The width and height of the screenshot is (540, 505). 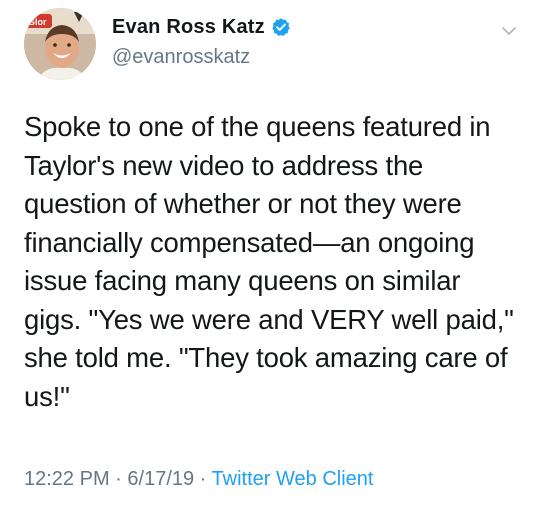 I want to click on tweet-header: Glor Evan Ross Katz @evanrosskatz, so click(x=274, y=44).